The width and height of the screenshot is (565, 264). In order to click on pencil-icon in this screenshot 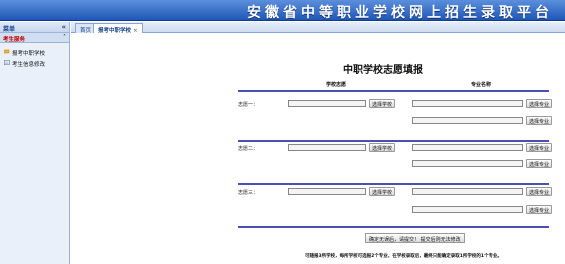, I will do `click(7, 51)`.